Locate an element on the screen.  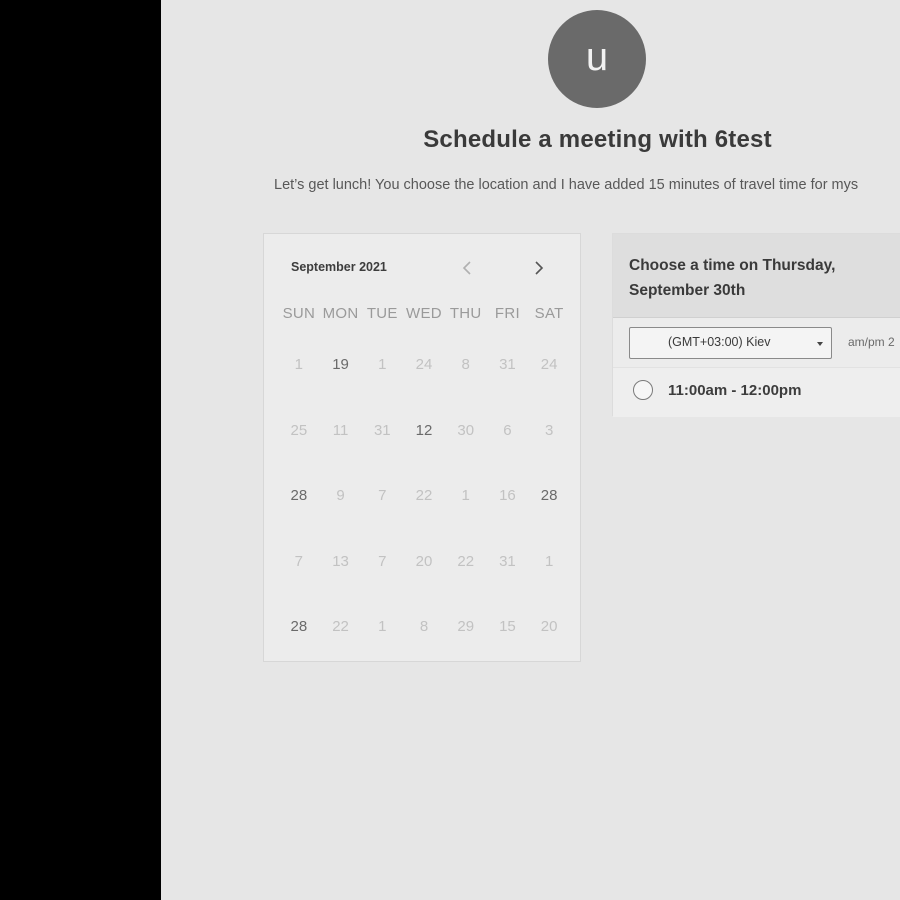
next-month-button is located at coordinates (539, 268).